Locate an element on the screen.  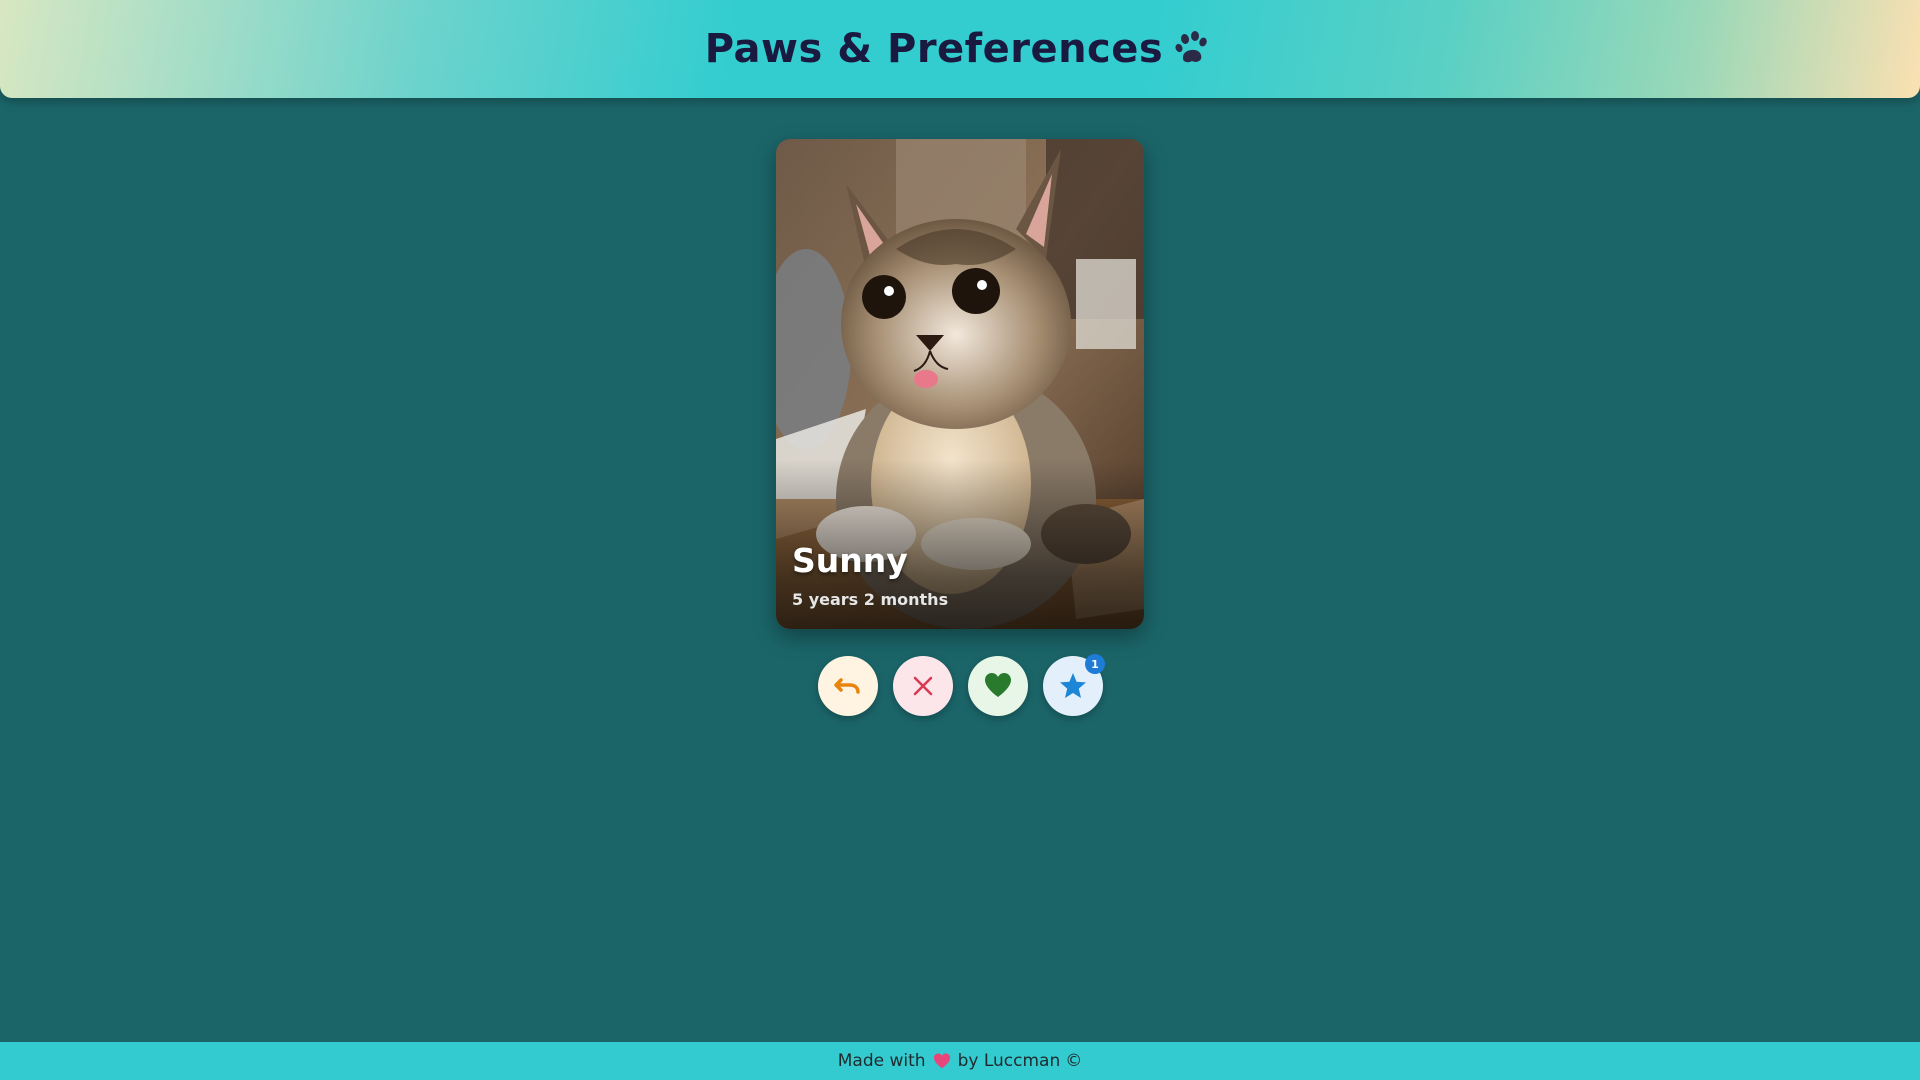
like-button is located at coordinates (998, 686).